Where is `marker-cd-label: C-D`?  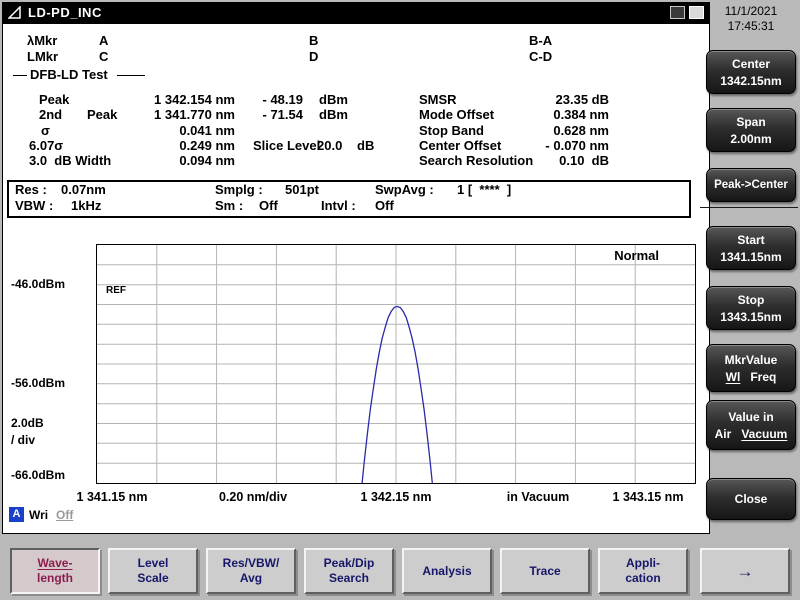
marker-cd-label: C-D is located at coordinates (541, 56).